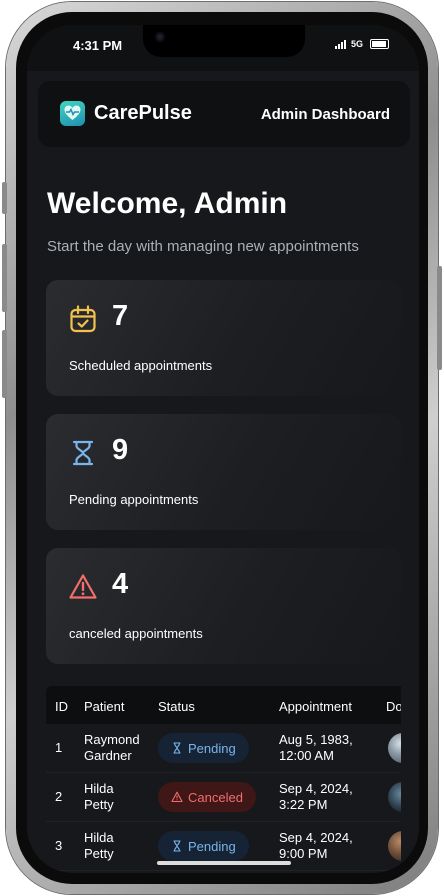 The width and height of the screenshot is (444, 896). I want to click on status-bar: 4:31 PM 5G, so click(223, 48).